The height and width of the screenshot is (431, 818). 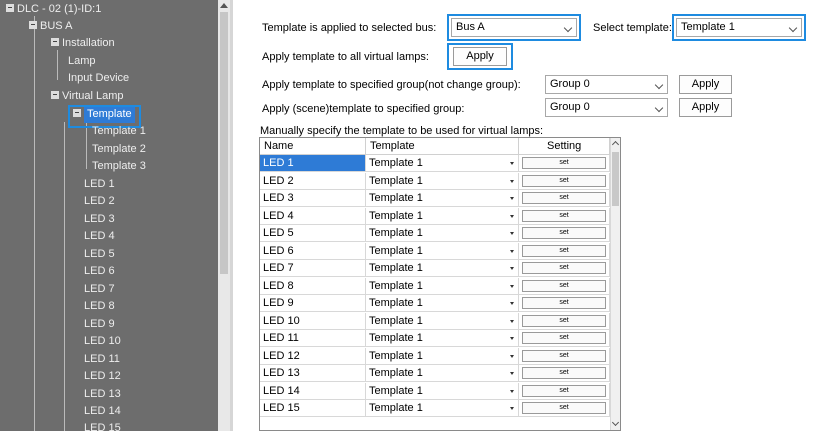 I want to click on tree-scrollbar, so click(x=224, y=215).